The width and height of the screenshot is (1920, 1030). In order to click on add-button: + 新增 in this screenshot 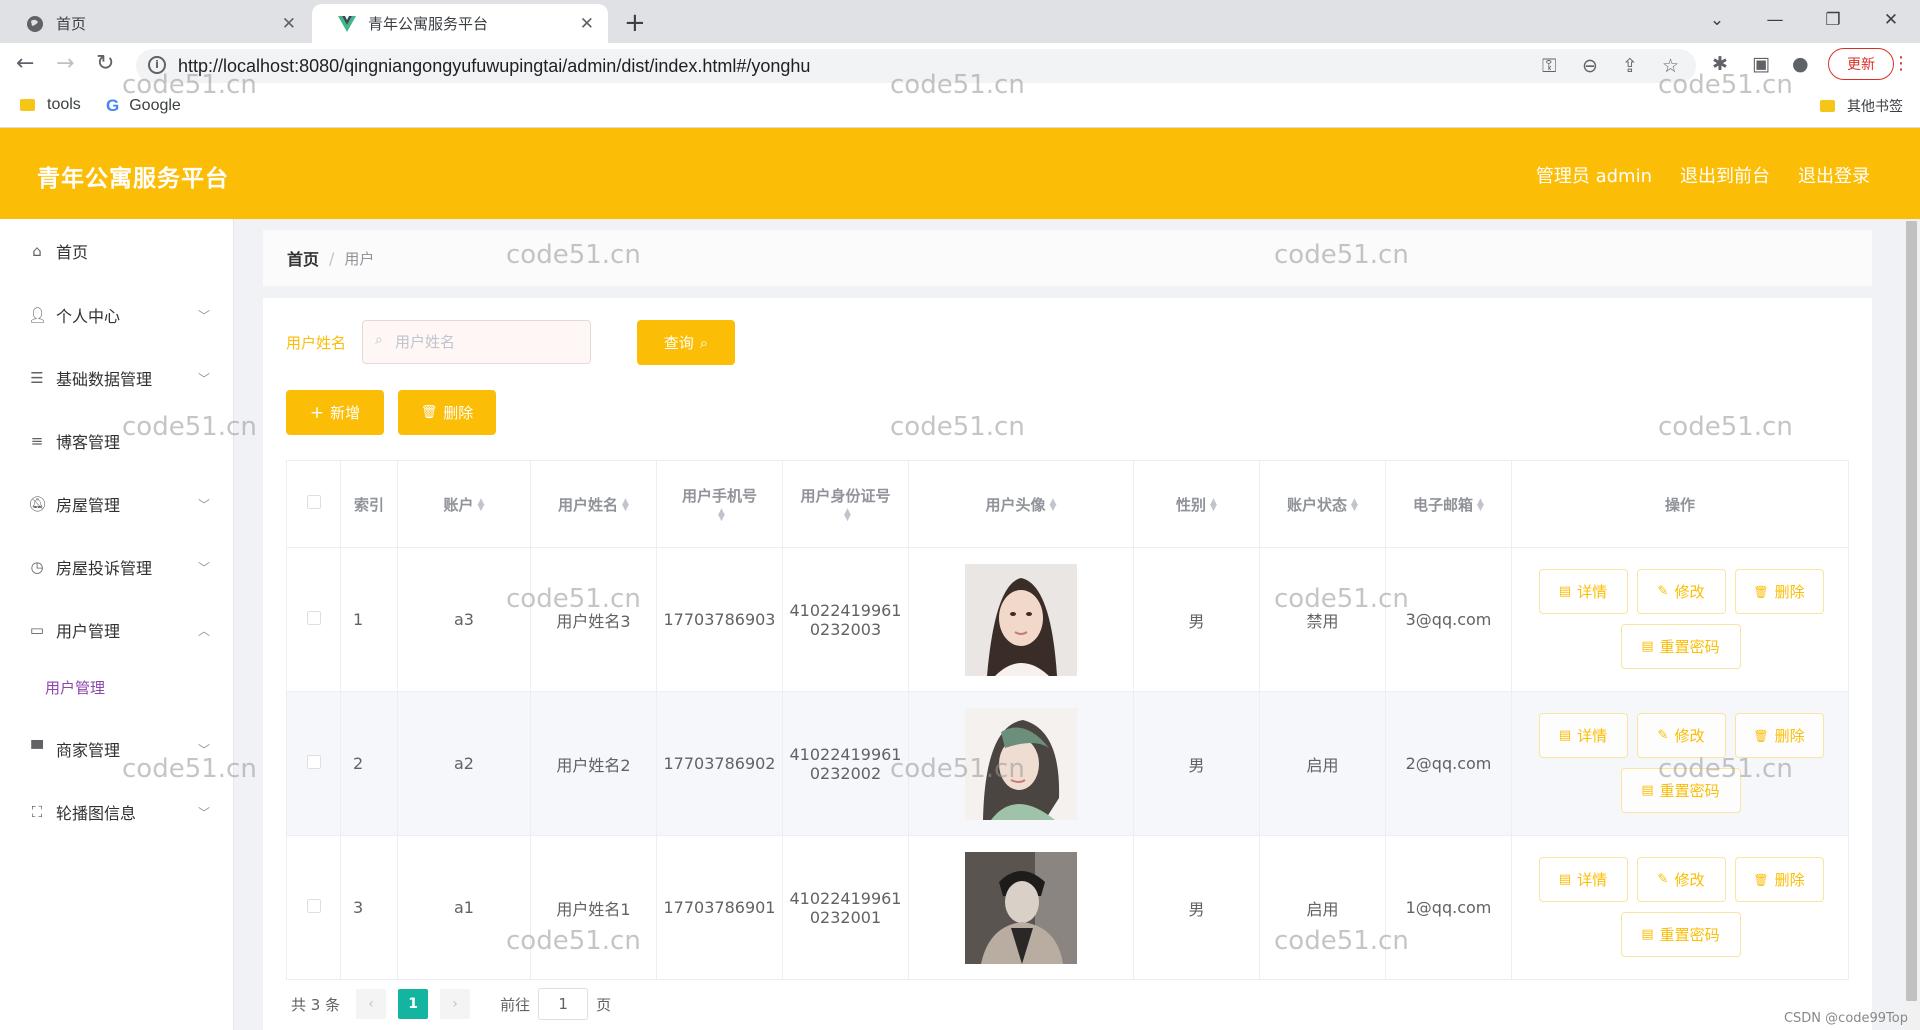, I will do `click(335, 412)`.